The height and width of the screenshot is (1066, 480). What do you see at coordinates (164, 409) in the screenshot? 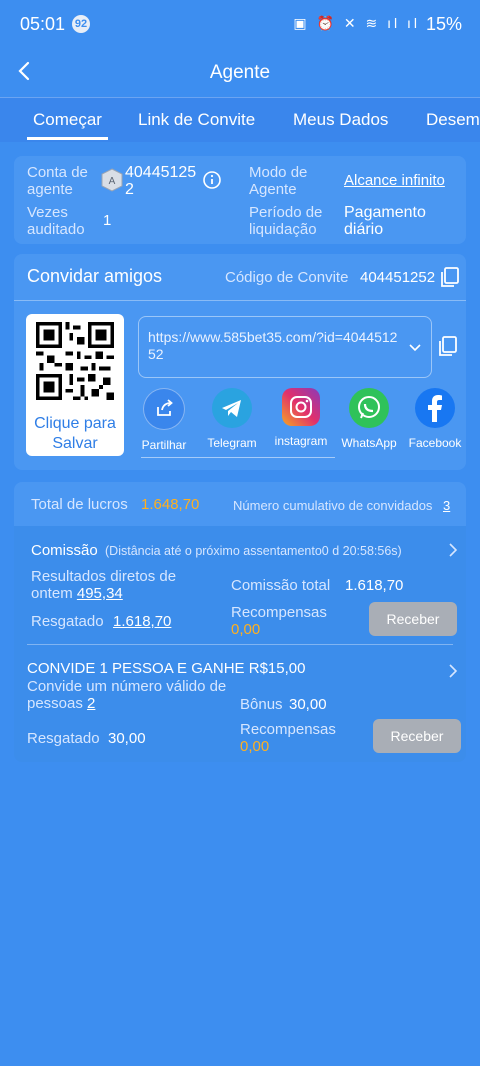
I see `share-icon` at bounding box center [164, 409].